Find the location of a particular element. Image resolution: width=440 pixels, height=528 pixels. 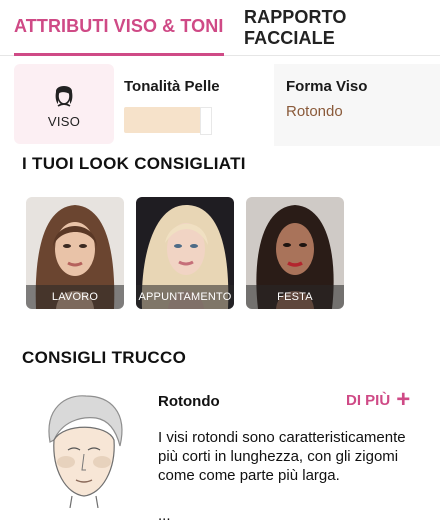

look-card-festa: FESTA is located at coordinates (295, 253).